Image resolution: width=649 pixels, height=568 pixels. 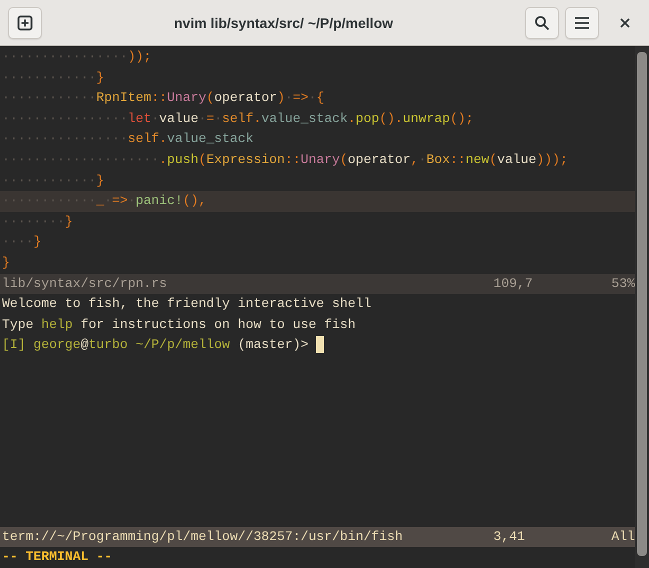 What do you see at coordinates (513, 283) in the screenshot?
I see `cursor-position: 109,7` at bounding box center [513, 283].